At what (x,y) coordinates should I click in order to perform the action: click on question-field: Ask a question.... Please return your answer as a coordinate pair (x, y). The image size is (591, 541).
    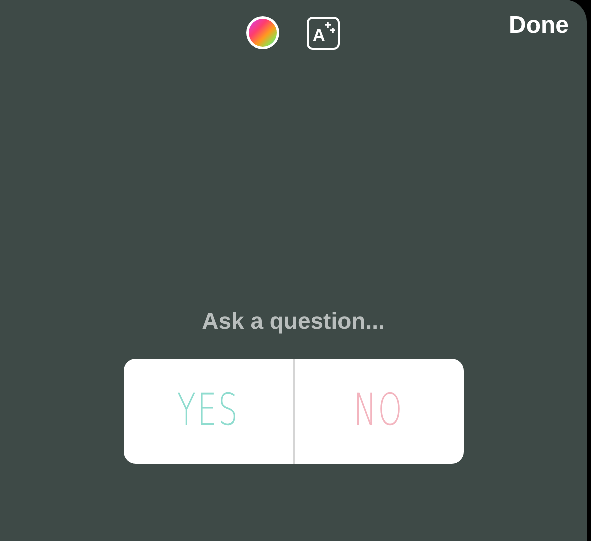
    Looking at the image, I should click on (294, 321).